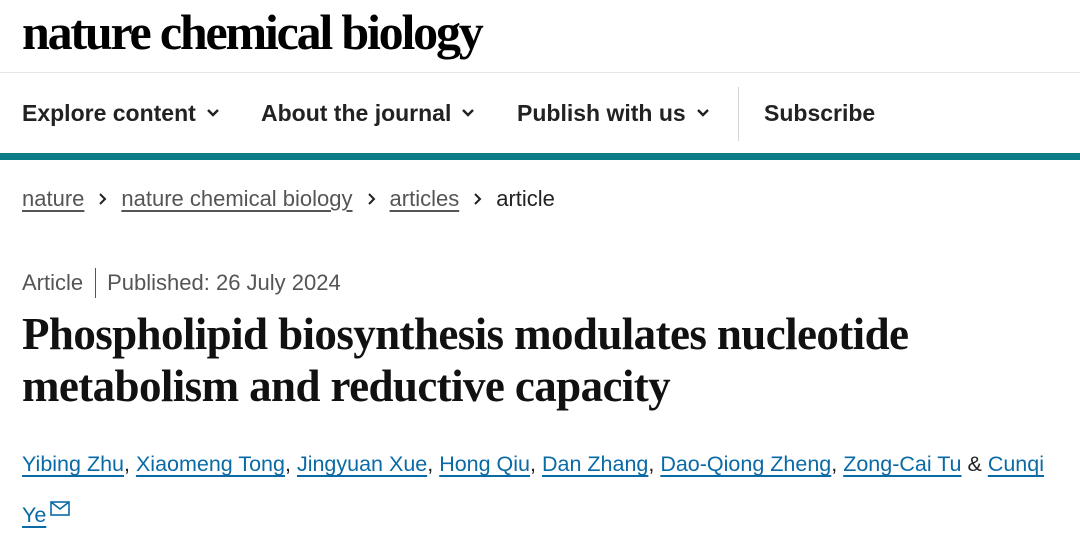 Image resolution: width=1080 pixels, height=543 pixels. I want to click on nav-publish-with-us: Publish with us, so click(613, 113).